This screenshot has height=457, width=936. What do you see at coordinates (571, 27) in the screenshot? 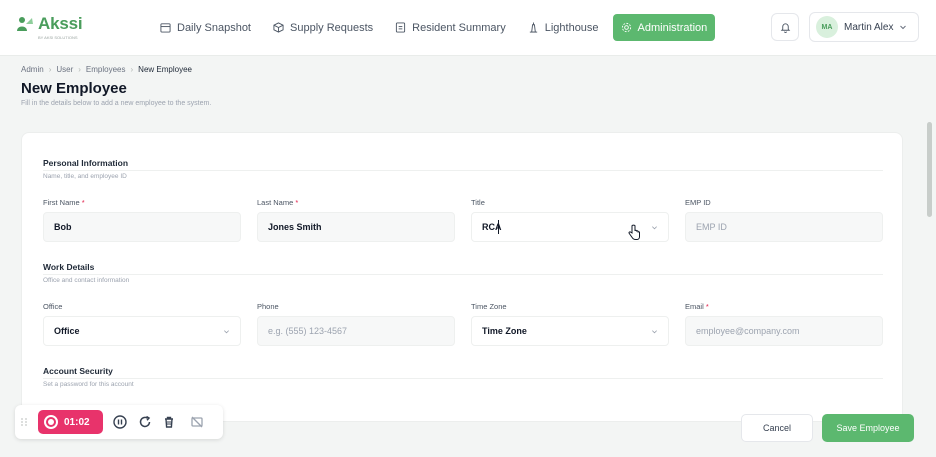
I see `nav-lighthouse-label: Lighthouse` at bounding box center [571, 27].